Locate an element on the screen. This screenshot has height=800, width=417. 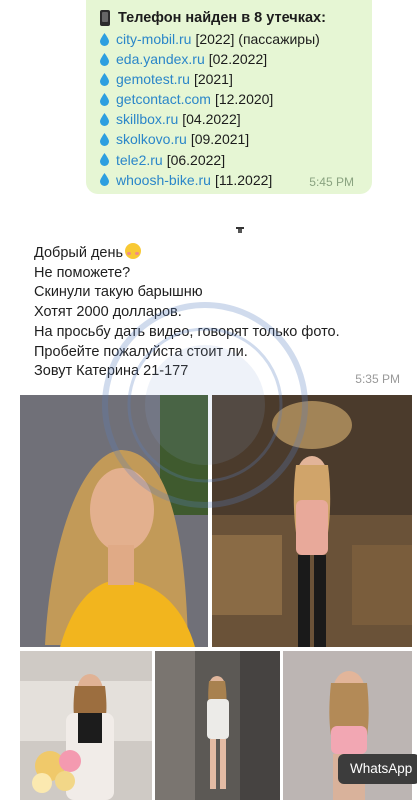
leak-report-title-text: Телефон найден в 8 утечках: is located at coordinates (222, 18).